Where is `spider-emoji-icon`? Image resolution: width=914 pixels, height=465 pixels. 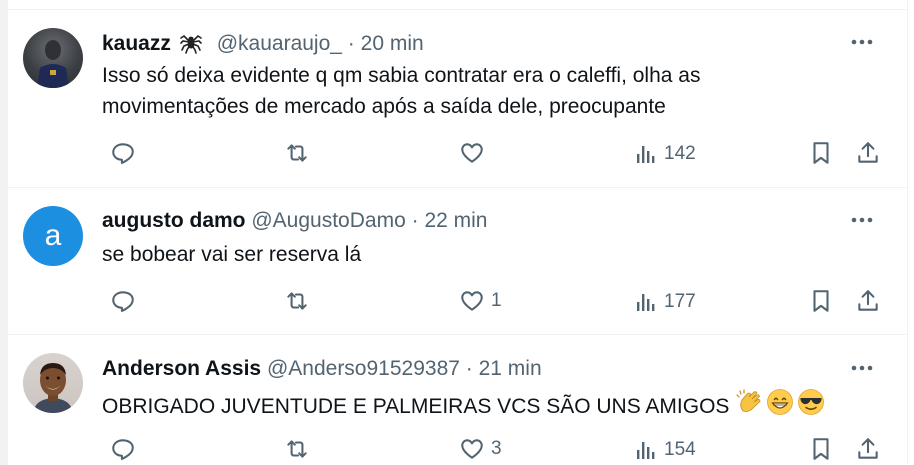 spider-emoji-icon is located at coordinates (191, 45).